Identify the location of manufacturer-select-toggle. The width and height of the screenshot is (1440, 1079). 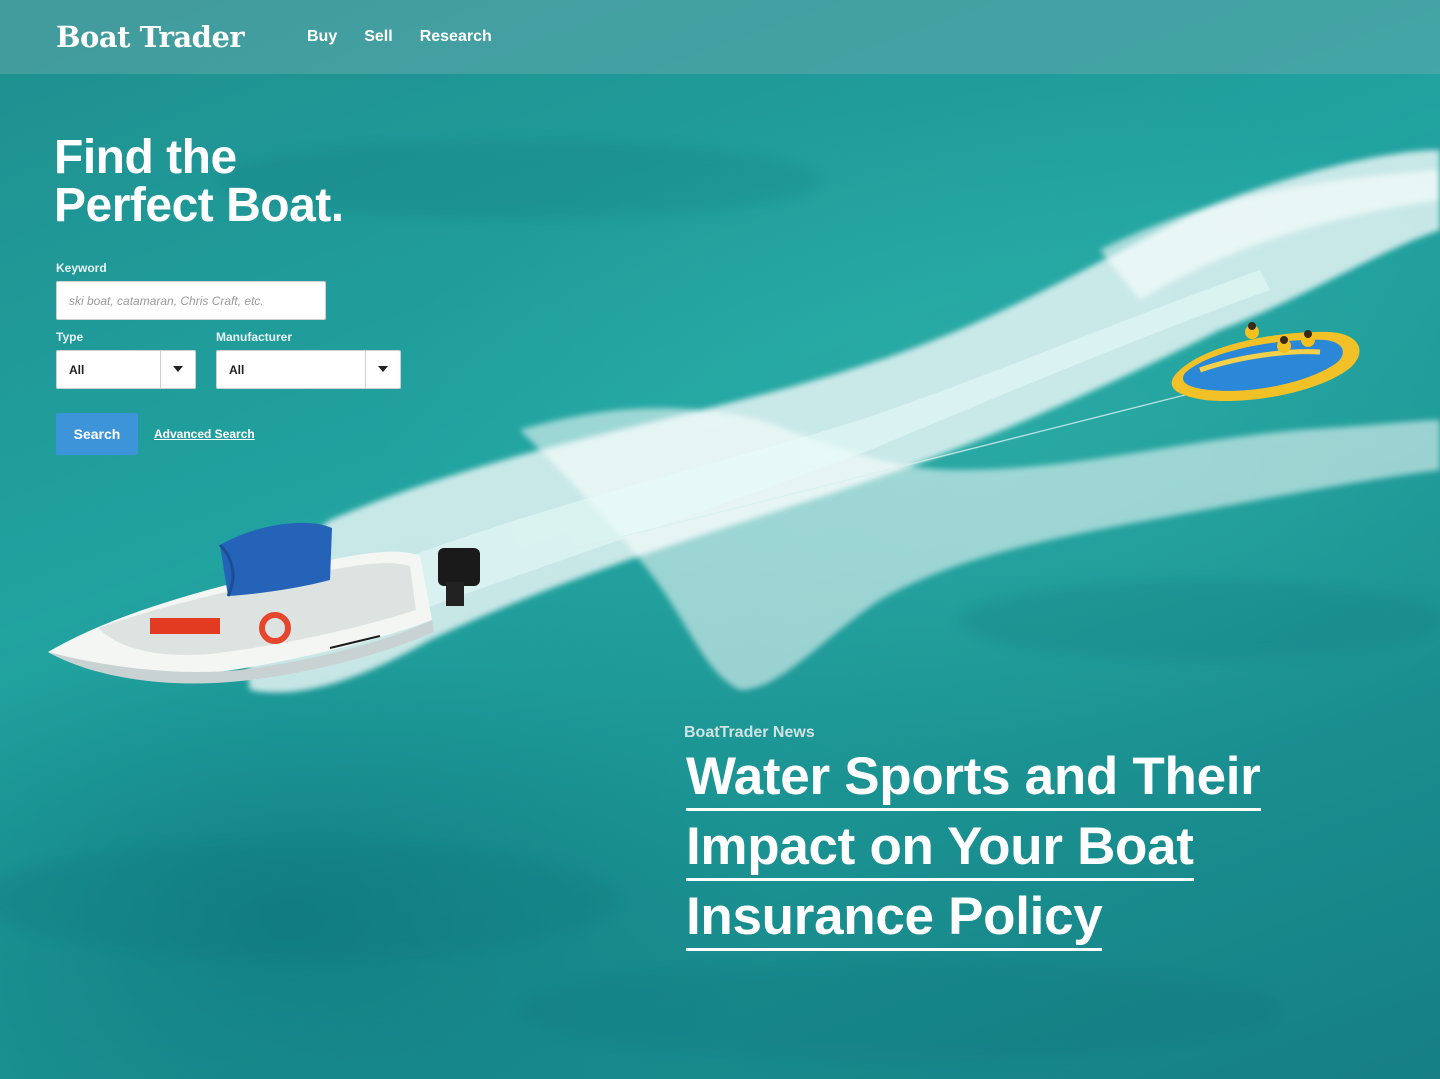
(382, 369).